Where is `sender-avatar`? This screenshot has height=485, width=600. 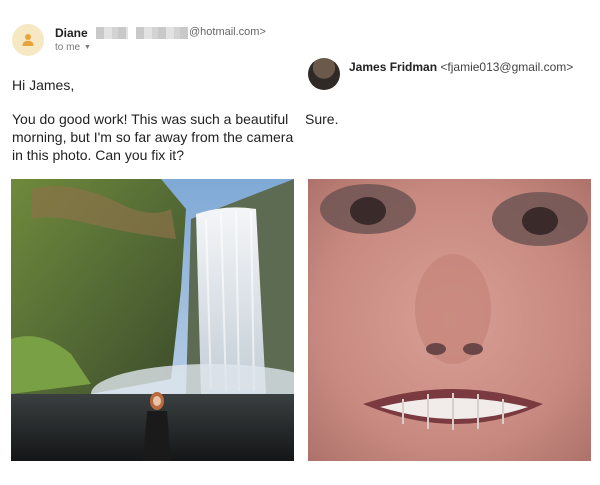
sender-avatar is located at coordinates (28, 40).